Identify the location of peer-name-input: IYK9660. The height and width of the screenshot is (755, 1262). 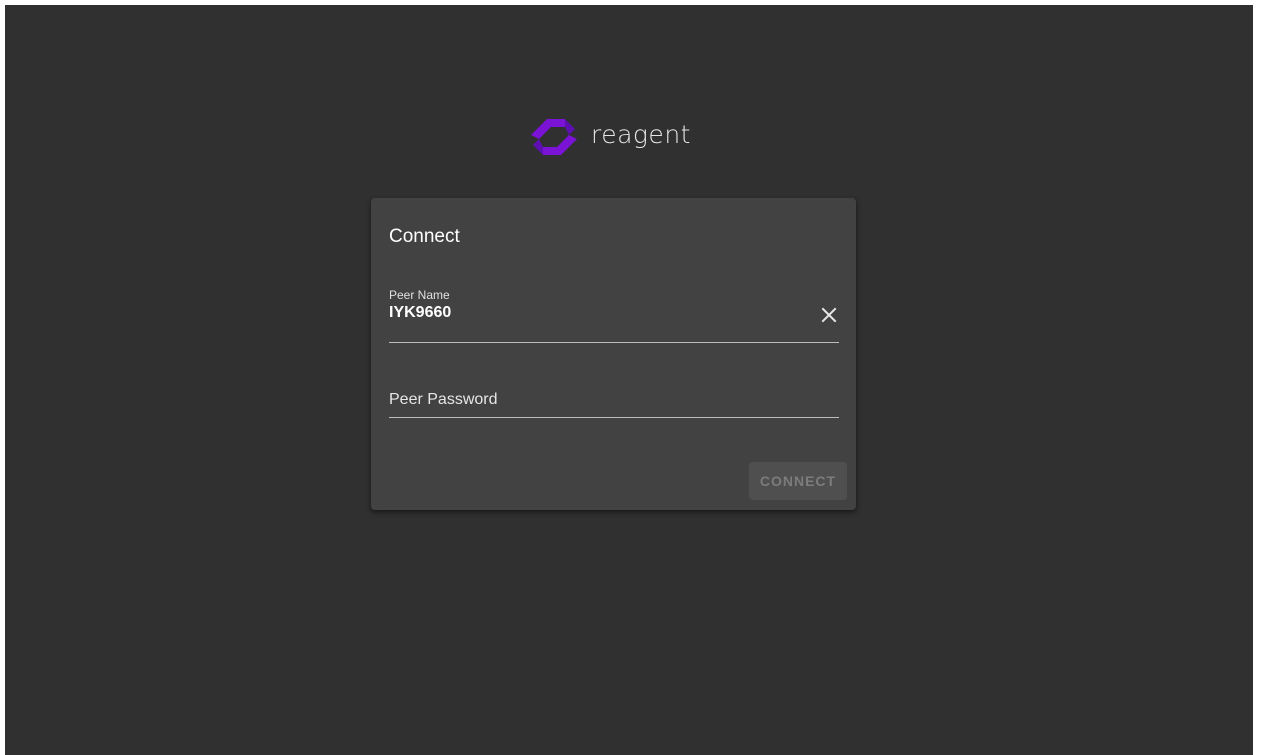
(589, 313).